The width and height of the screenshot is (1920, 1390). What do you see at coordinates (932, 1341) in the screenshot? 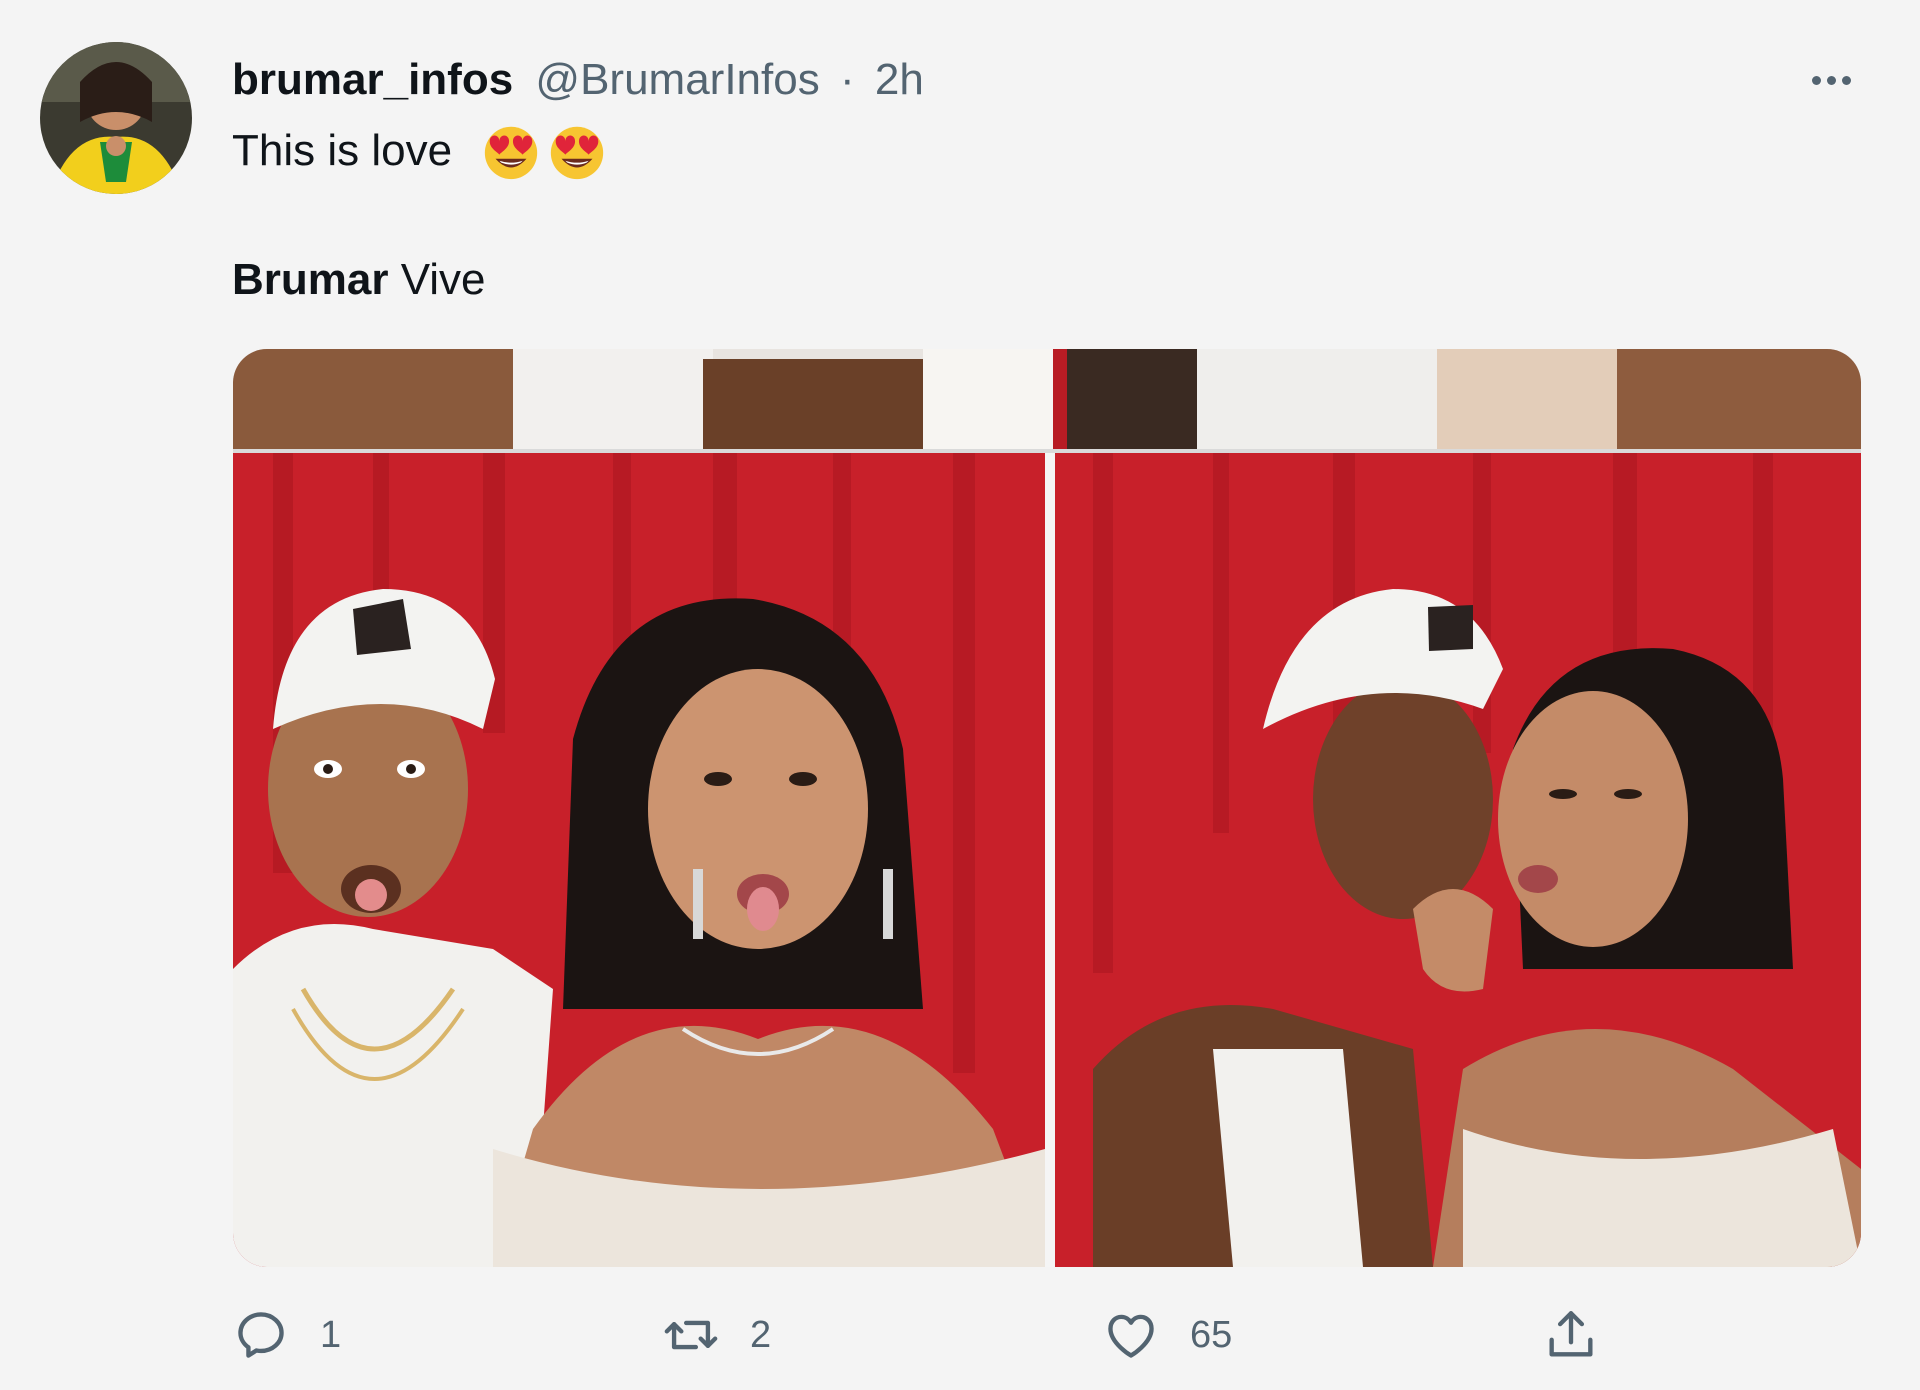
I see `tweet-actions: 1 2 65` at bounding box center [932, 1341].